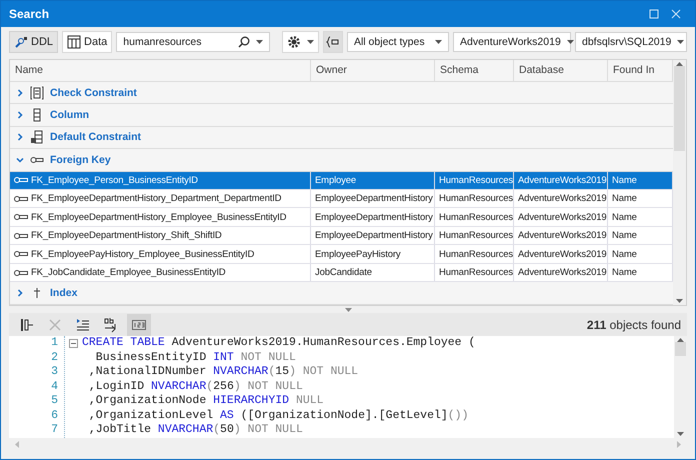 The height and width of the screenshot is (460, 696). I want to click on code-line: ,JobTitle NVARCHAR(50) NOT NULL, so click(195, 430).